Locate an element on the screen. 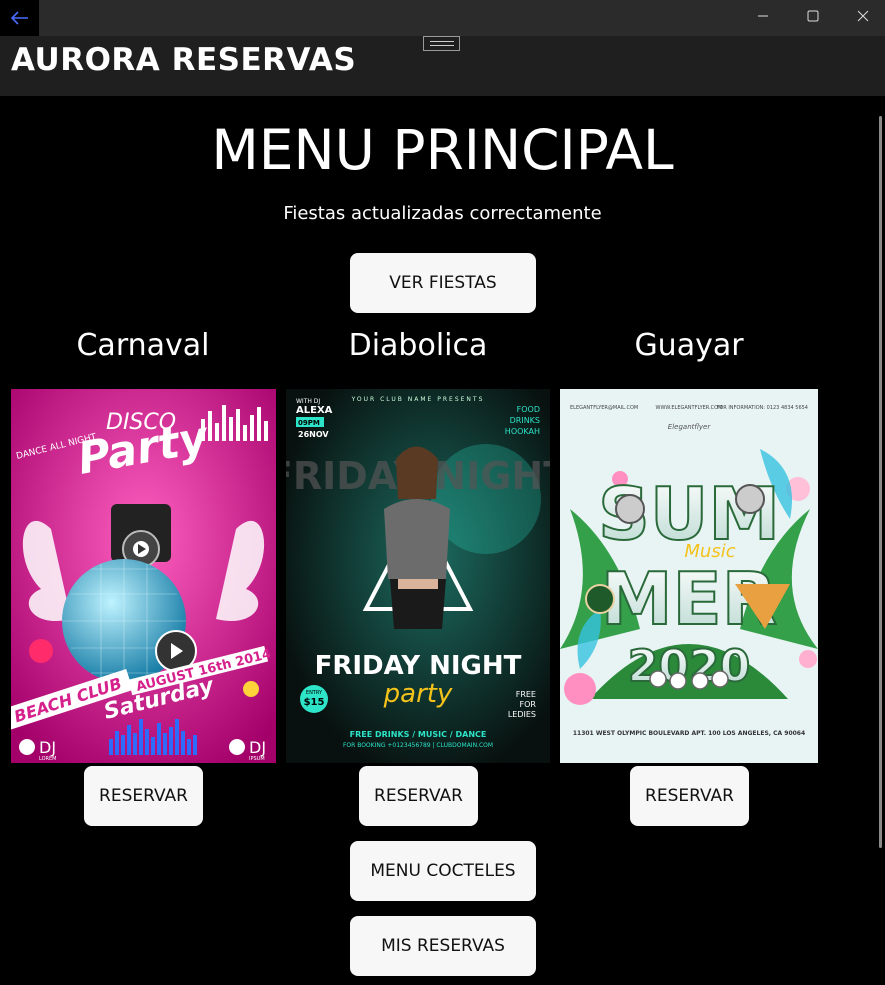 The width and height of the screenshot is (885, 985). page-title: MENU PRINCIPAL is located at coordinates (442, 150).